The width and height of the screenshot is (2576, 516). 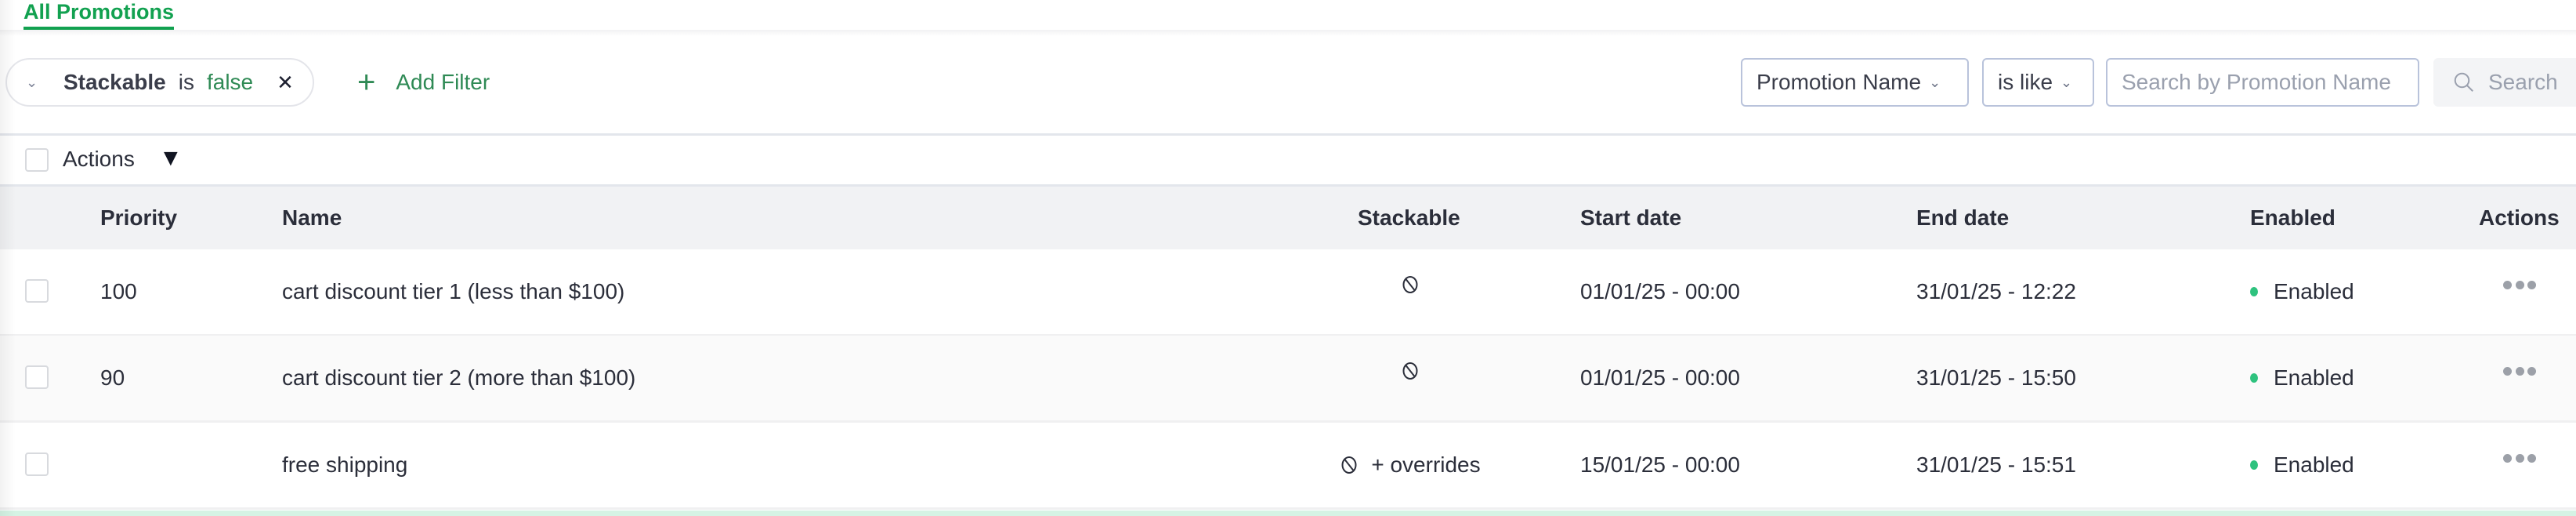 I want to click on column-header-actions: Actions, so click(x=2519, y=218).